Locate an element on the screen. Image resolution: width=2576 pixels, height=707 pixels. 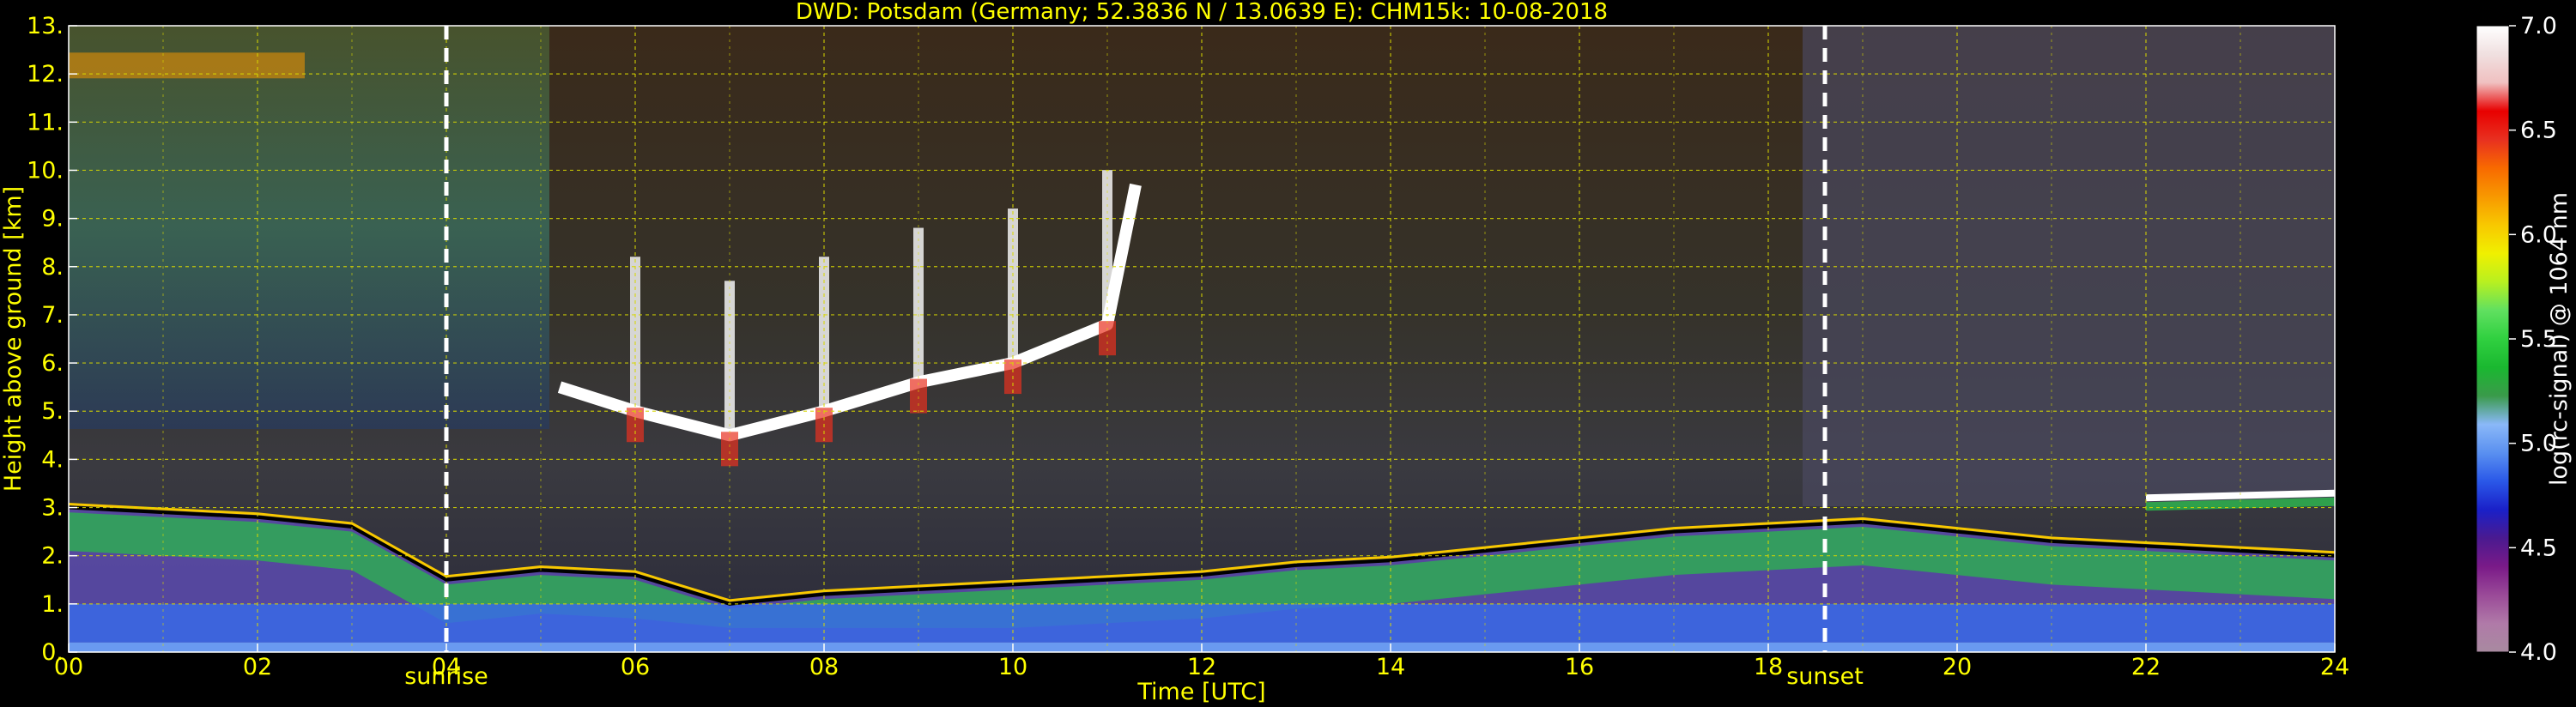
cloud-streak is located at coordinates (918, 305).